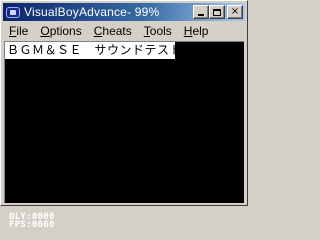 The height and width of the screenshot is (240, 320). Describe the element at coordinates (32, 225) in the screenshot. I see `fps-counter: FPS:0060` at that location.